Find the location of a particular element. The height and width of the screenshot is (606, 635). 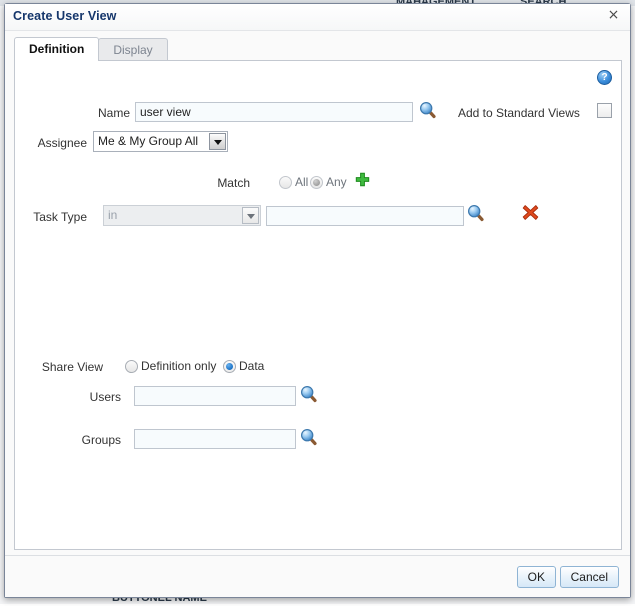

ok-button: OK is located at coordinates (536, 577).